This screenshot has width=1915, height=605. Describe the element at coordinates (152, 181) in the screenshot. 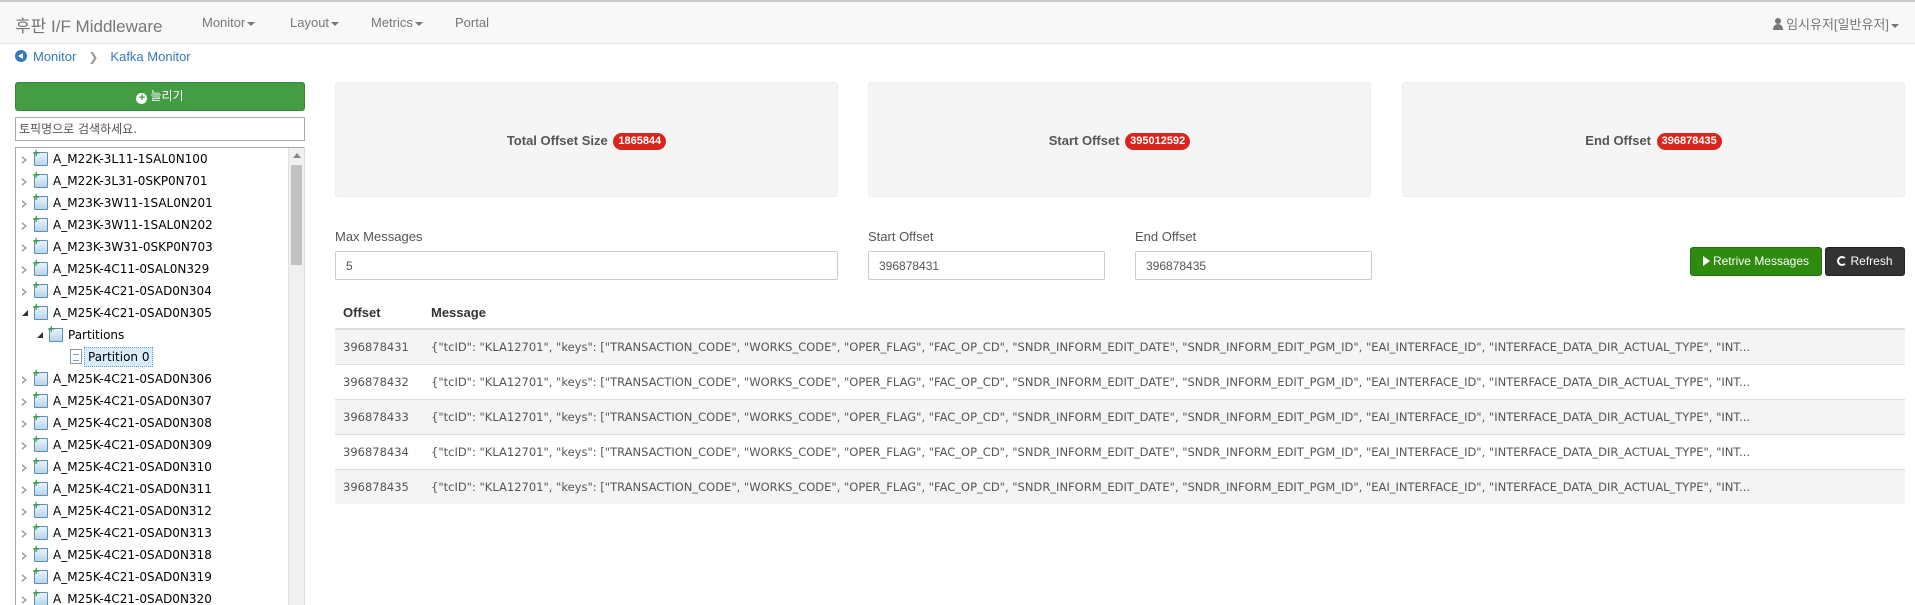

I see `tree-node-topic: + A_M22K-3L31-0SKP0N701` at that location.